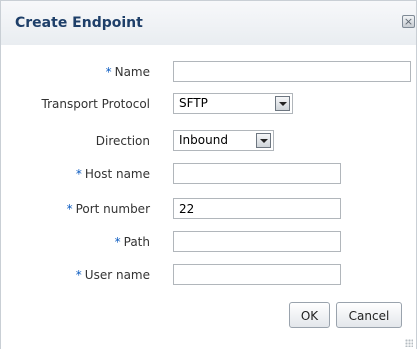  Describe the element at coordinates (112, 174) in the screenshot. I see `host-name-label: * Host name` at that location.